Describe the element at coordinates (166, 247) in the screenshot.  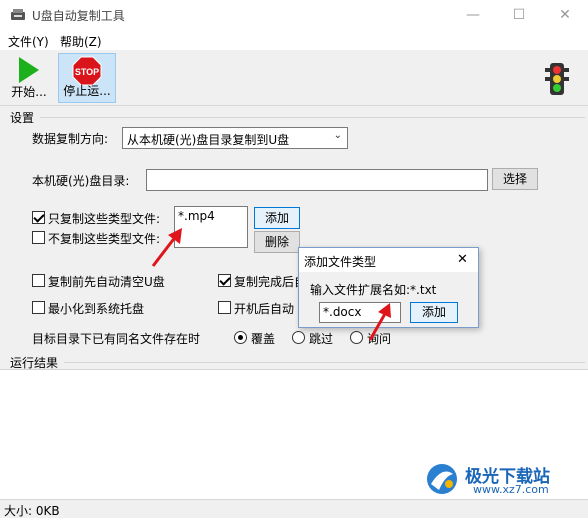
I see `annotation-arrow-icon` at that location.